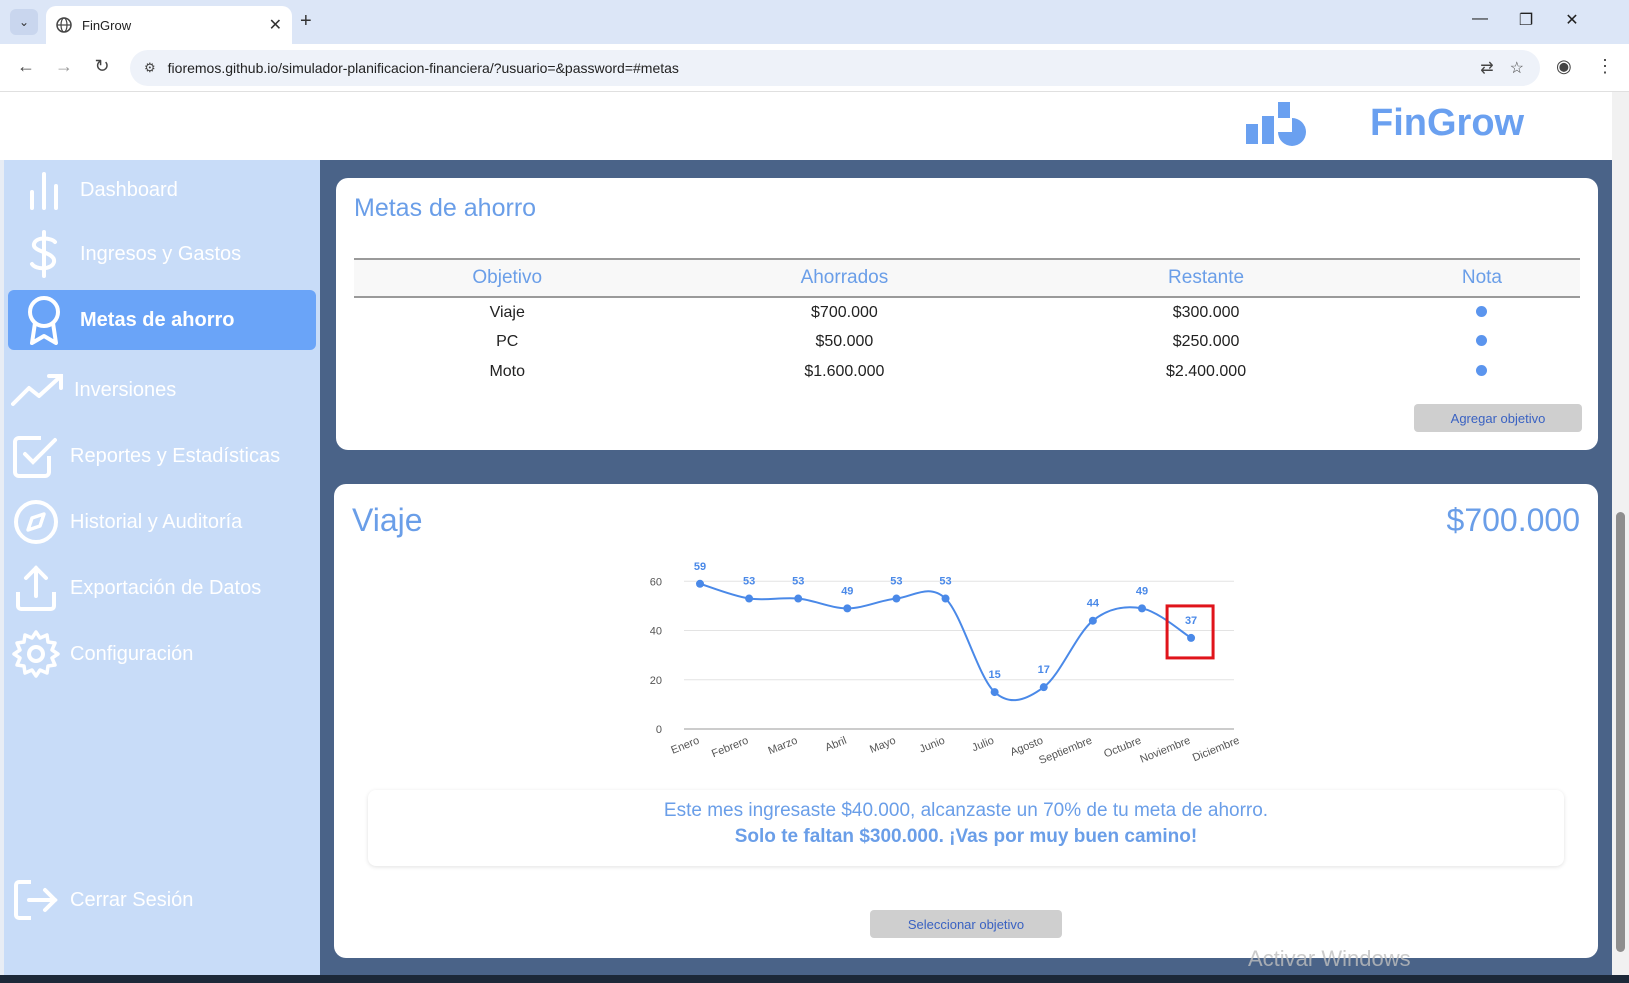 The image size is (1629, 983). I want to click on page-scrollbar, so click(1620, 533).